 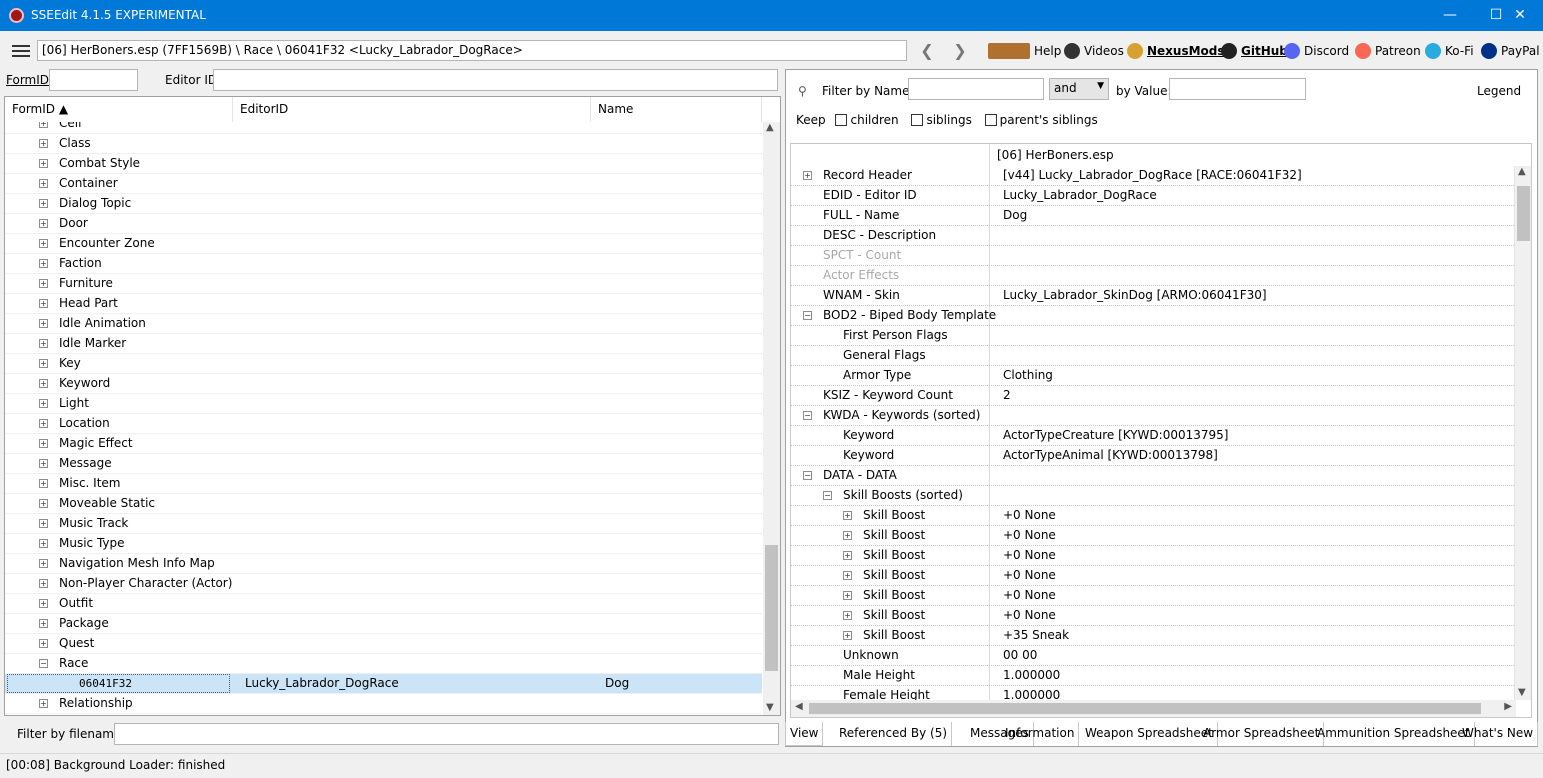 What do you see at coordinates (1176, 51) in the screenshot?
I see `link-nexusmods: NexusMods` at bounding box center [1176, 51].